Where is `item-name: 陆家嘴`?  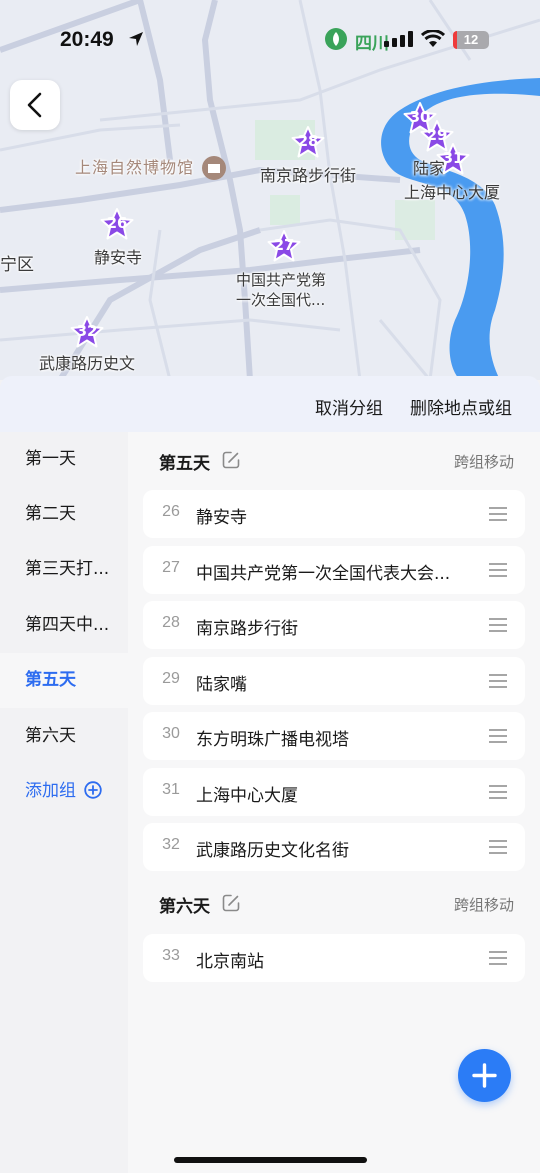 item-name: 陆家嘴 is located at coordinates (221, 685).